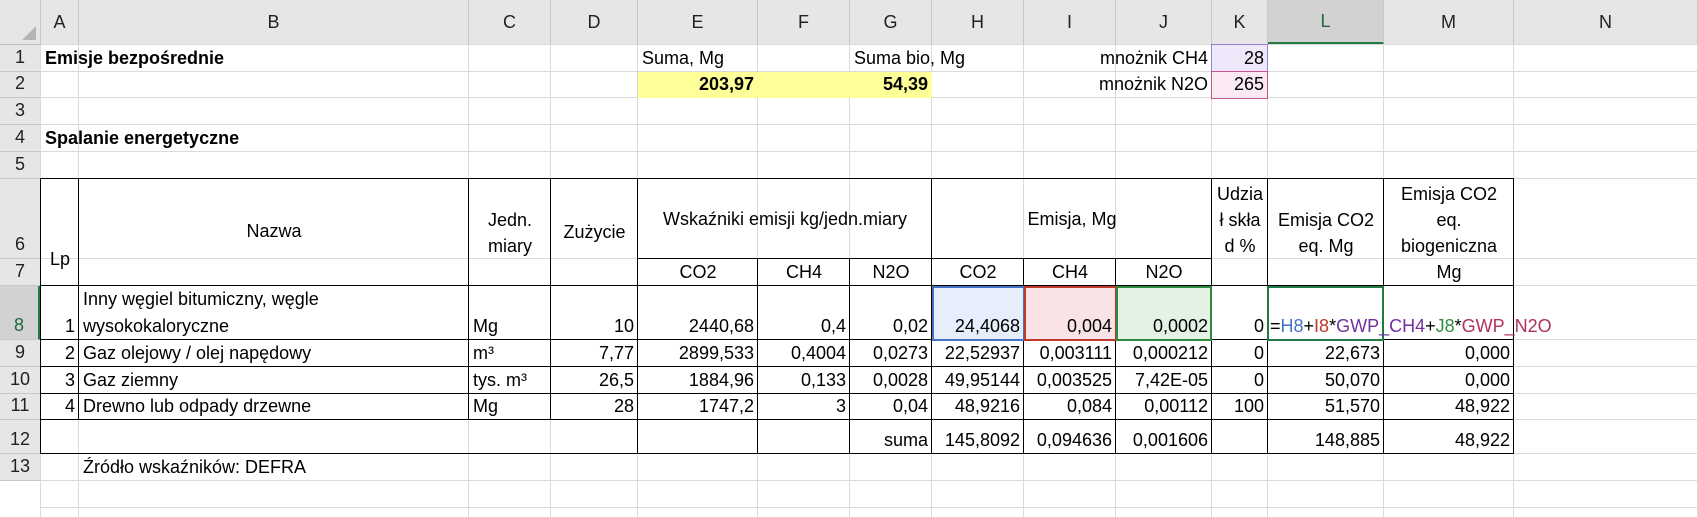  What do you see at coordinates (978, 437) in the screenshot?
I see `sum-h12: 145,8092` at bounding box center [978, 437].